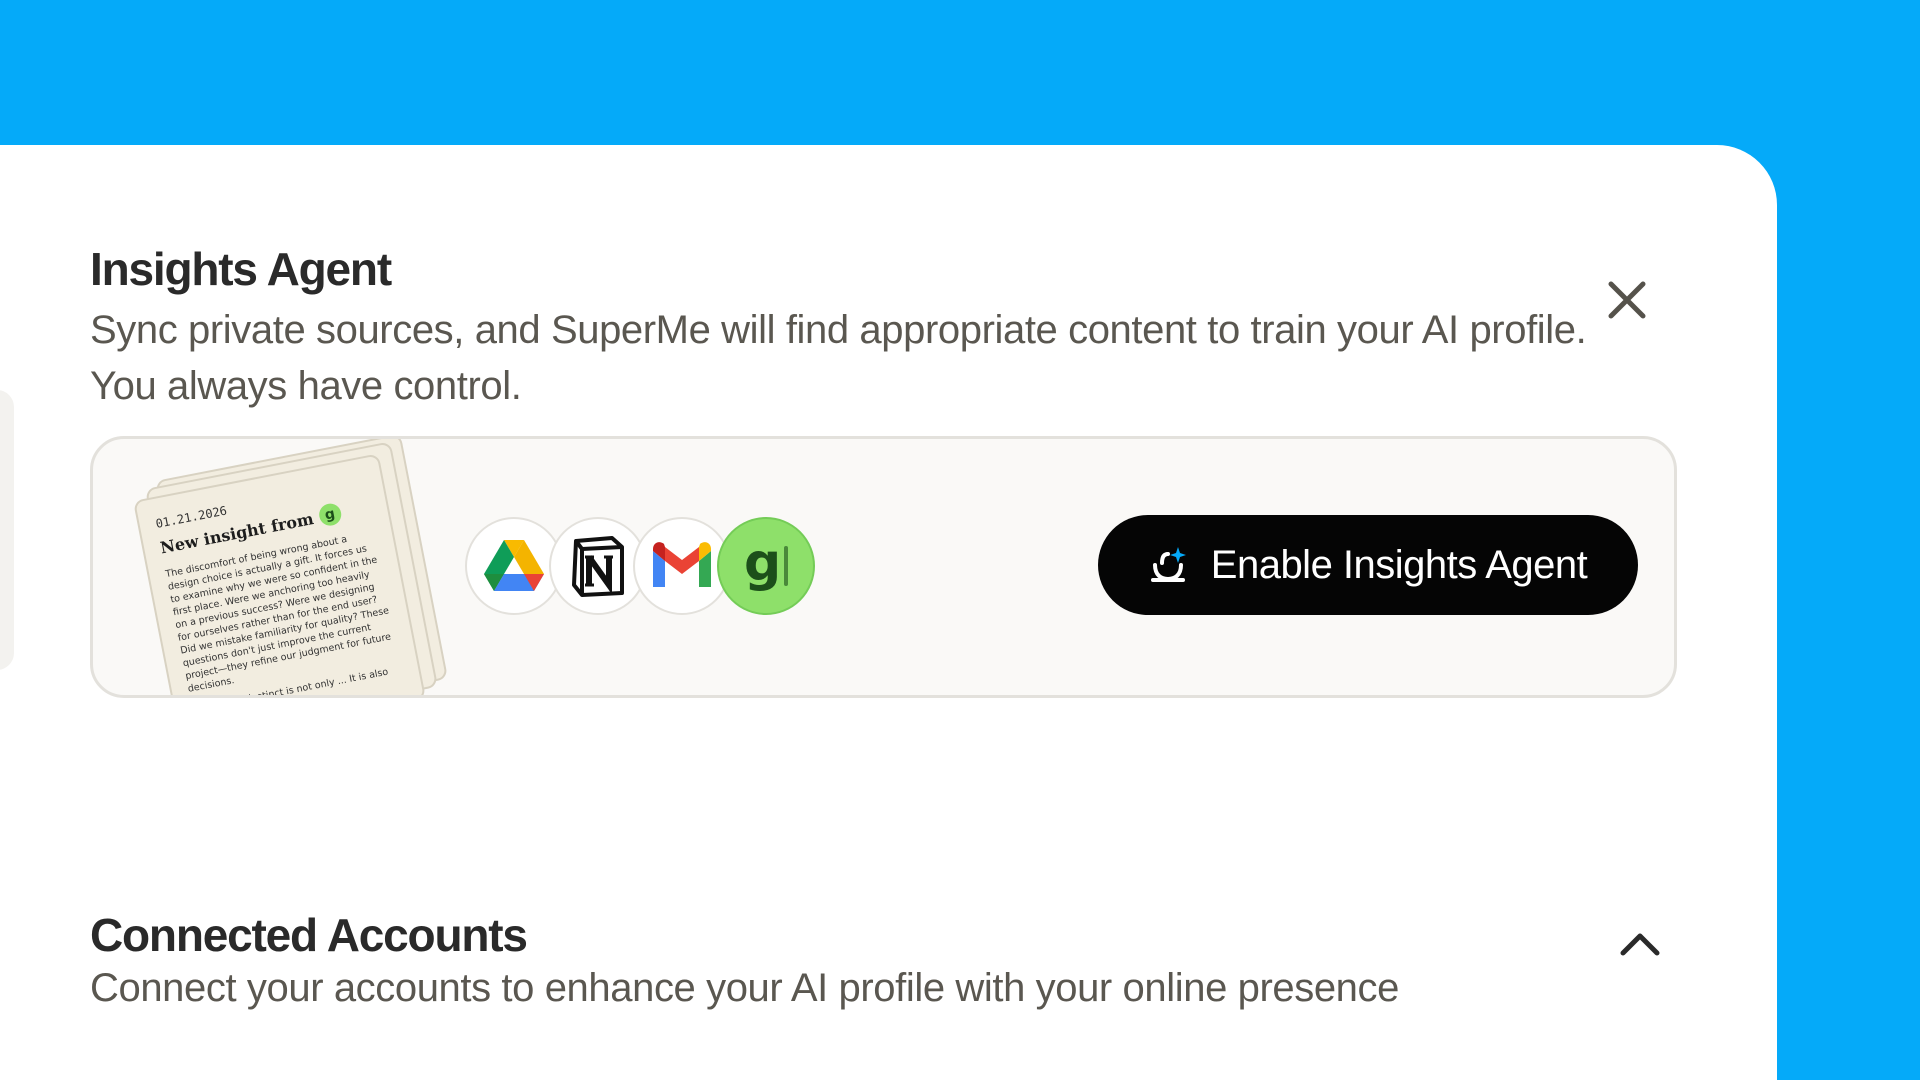 This screenshot has height=1080, width=1920. Describe the element at coordinates (329, 514) in the screenshot. I see `granola-badge: g` at that location.